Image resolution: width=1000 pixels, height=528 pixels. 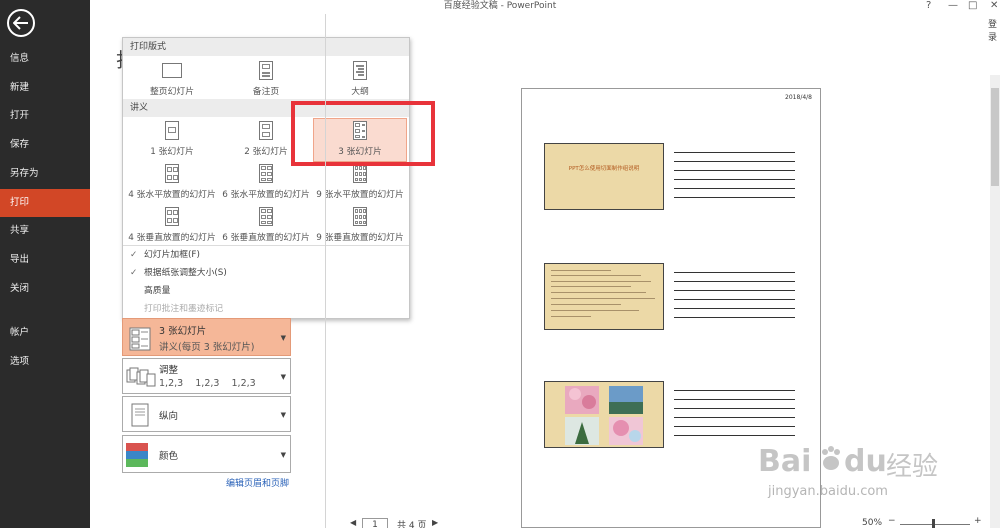 I want to click on handout-9-horizontal-icon, so click(x=360, y=173).